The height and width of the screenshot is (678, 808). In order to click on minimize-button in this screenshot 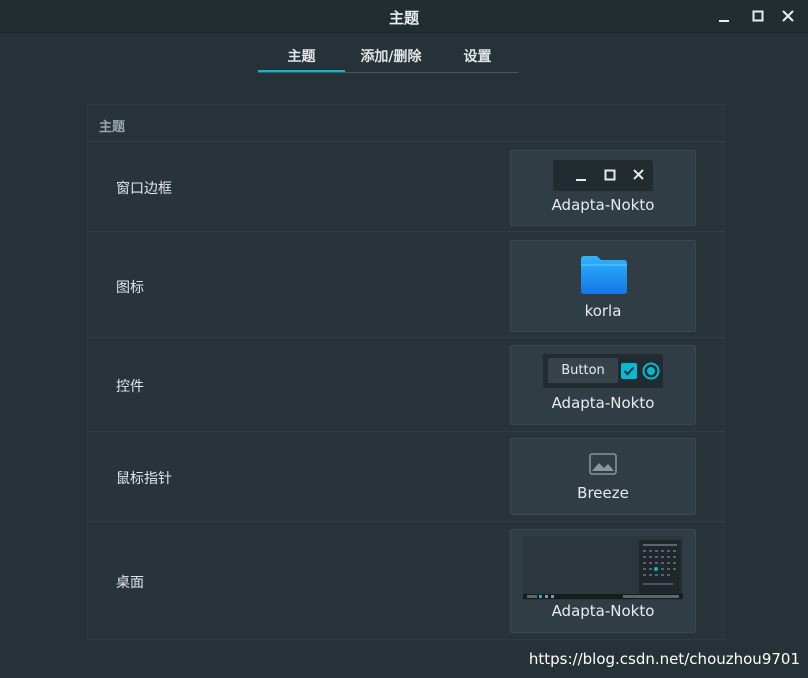, I will do `click(724, 16)`.